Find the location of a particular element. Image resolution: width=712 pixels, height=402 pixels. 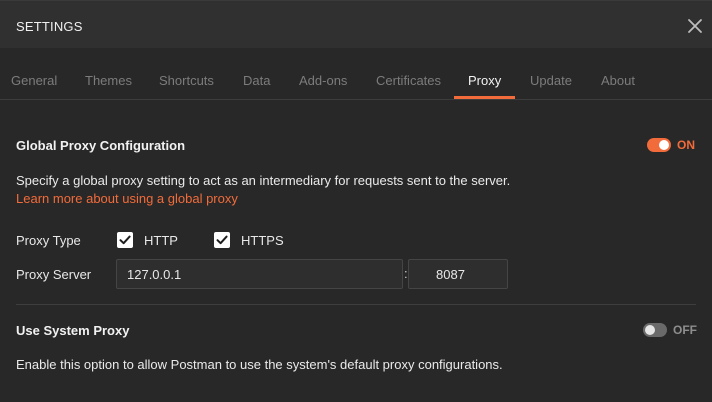

proxy-type-label: Proxy Type is located at coordinates (48, 240).